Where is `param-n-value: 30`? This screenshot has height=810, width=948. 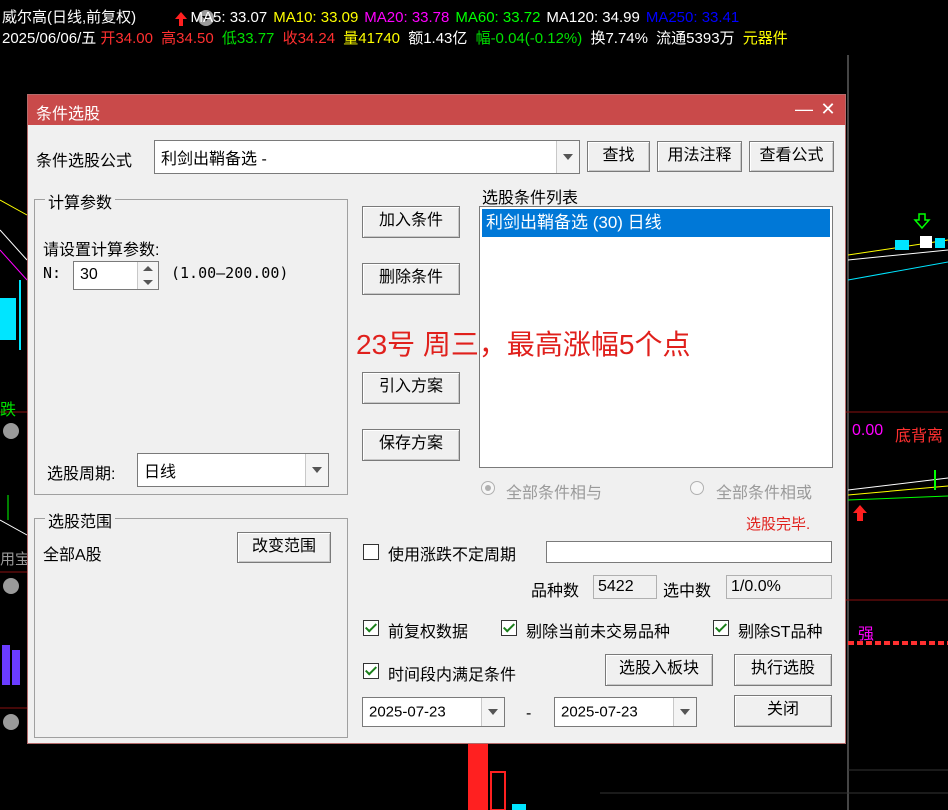 param-n-value: 30 is located at coordinates (89, 274).